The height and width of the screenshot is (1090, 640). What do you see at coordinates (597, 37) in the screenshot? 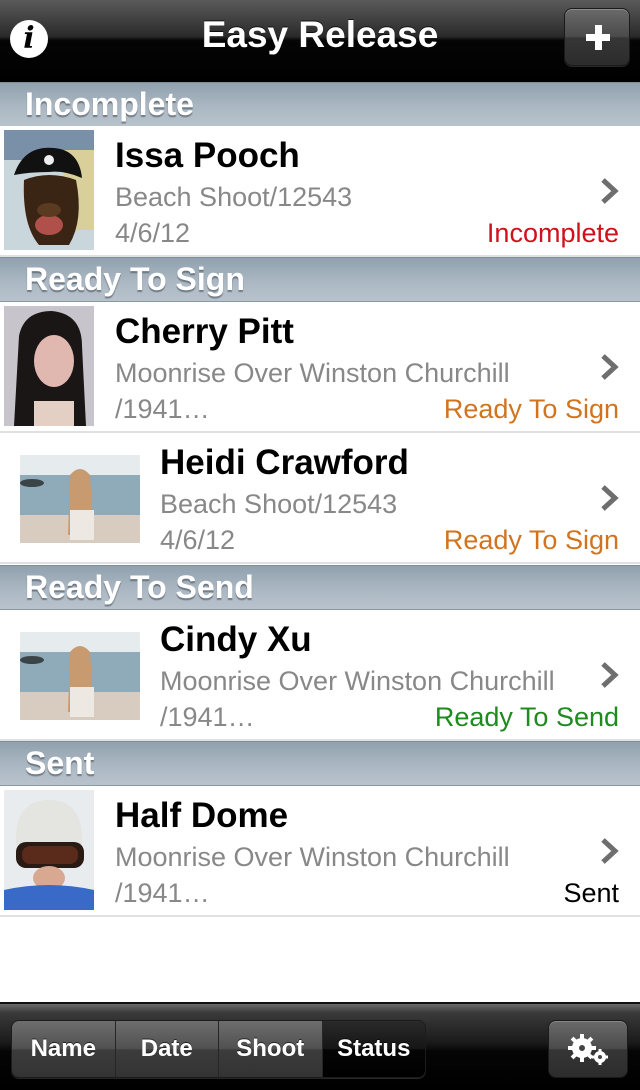
I see `add-release-button` at bounding box center [597, 37].